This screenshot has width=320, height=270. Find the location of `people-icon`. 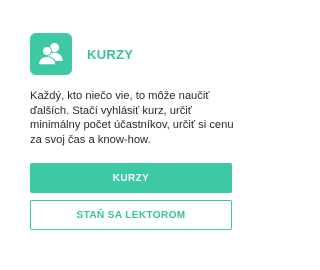

people-icon is located at coordinates (51, 54).